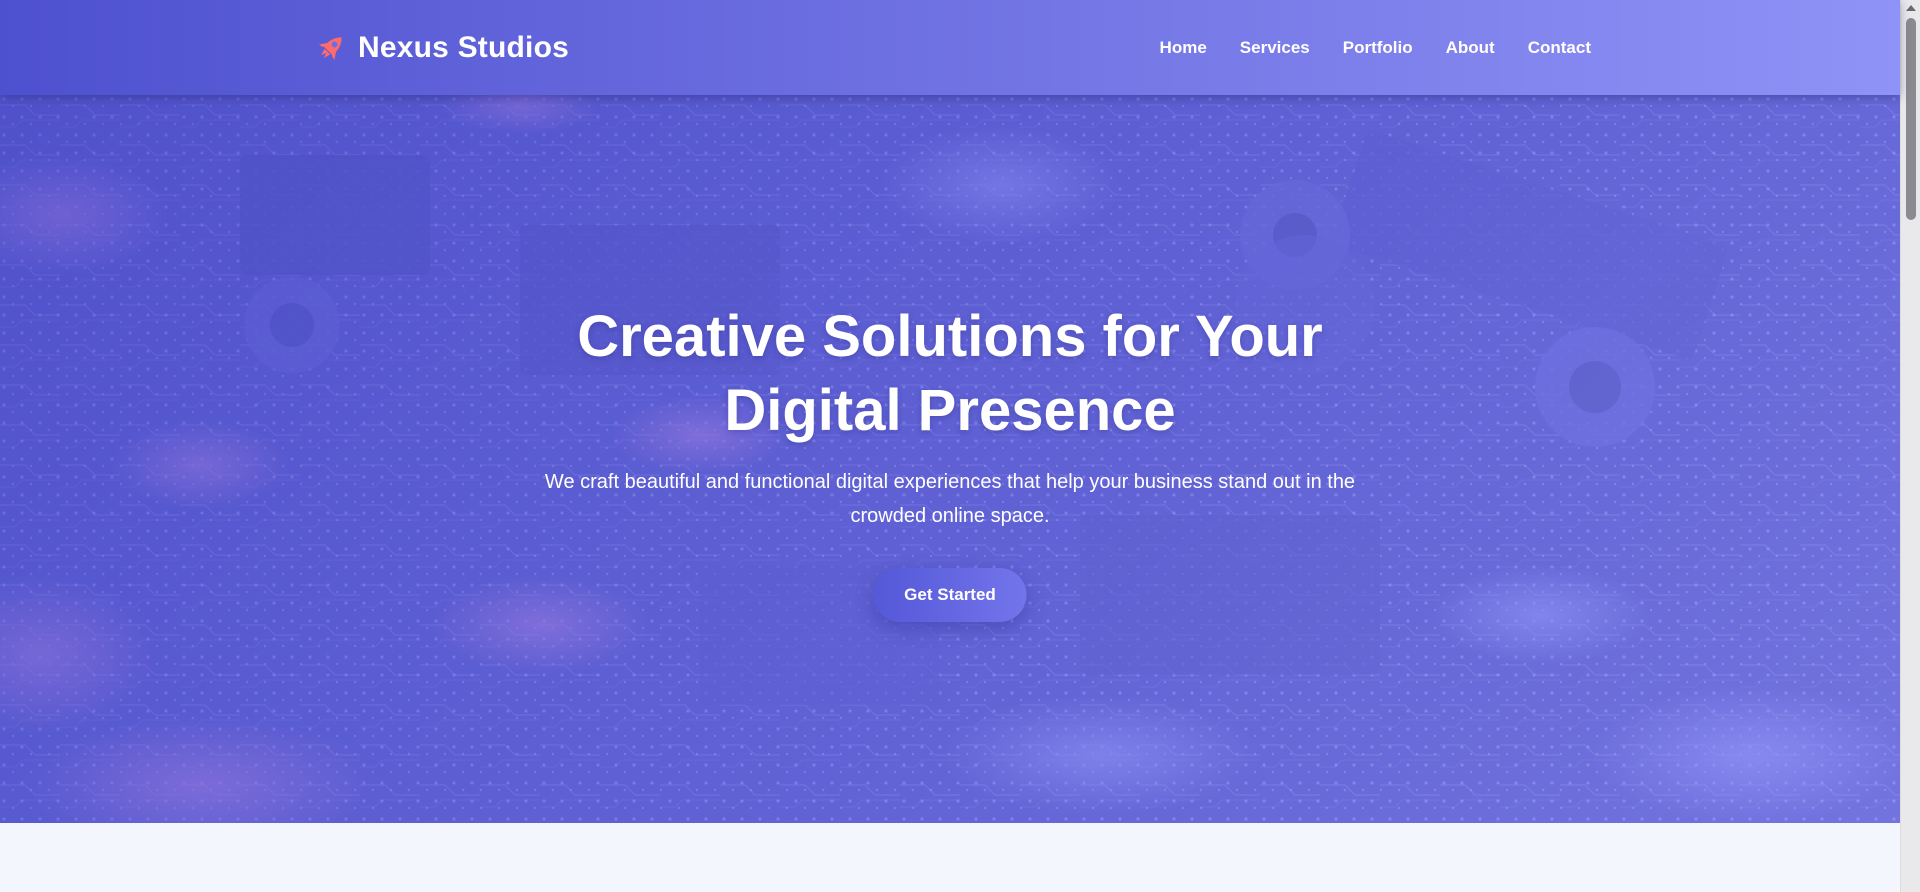  I want to click on scroll-up-arrow-icon, so click(1911, 8).